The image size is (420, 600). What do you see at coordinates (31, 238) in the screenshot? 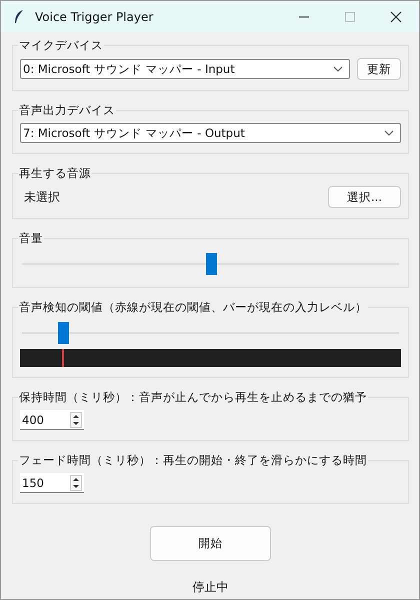
I see `group-label: 音量` at bounding box center [31, 238].